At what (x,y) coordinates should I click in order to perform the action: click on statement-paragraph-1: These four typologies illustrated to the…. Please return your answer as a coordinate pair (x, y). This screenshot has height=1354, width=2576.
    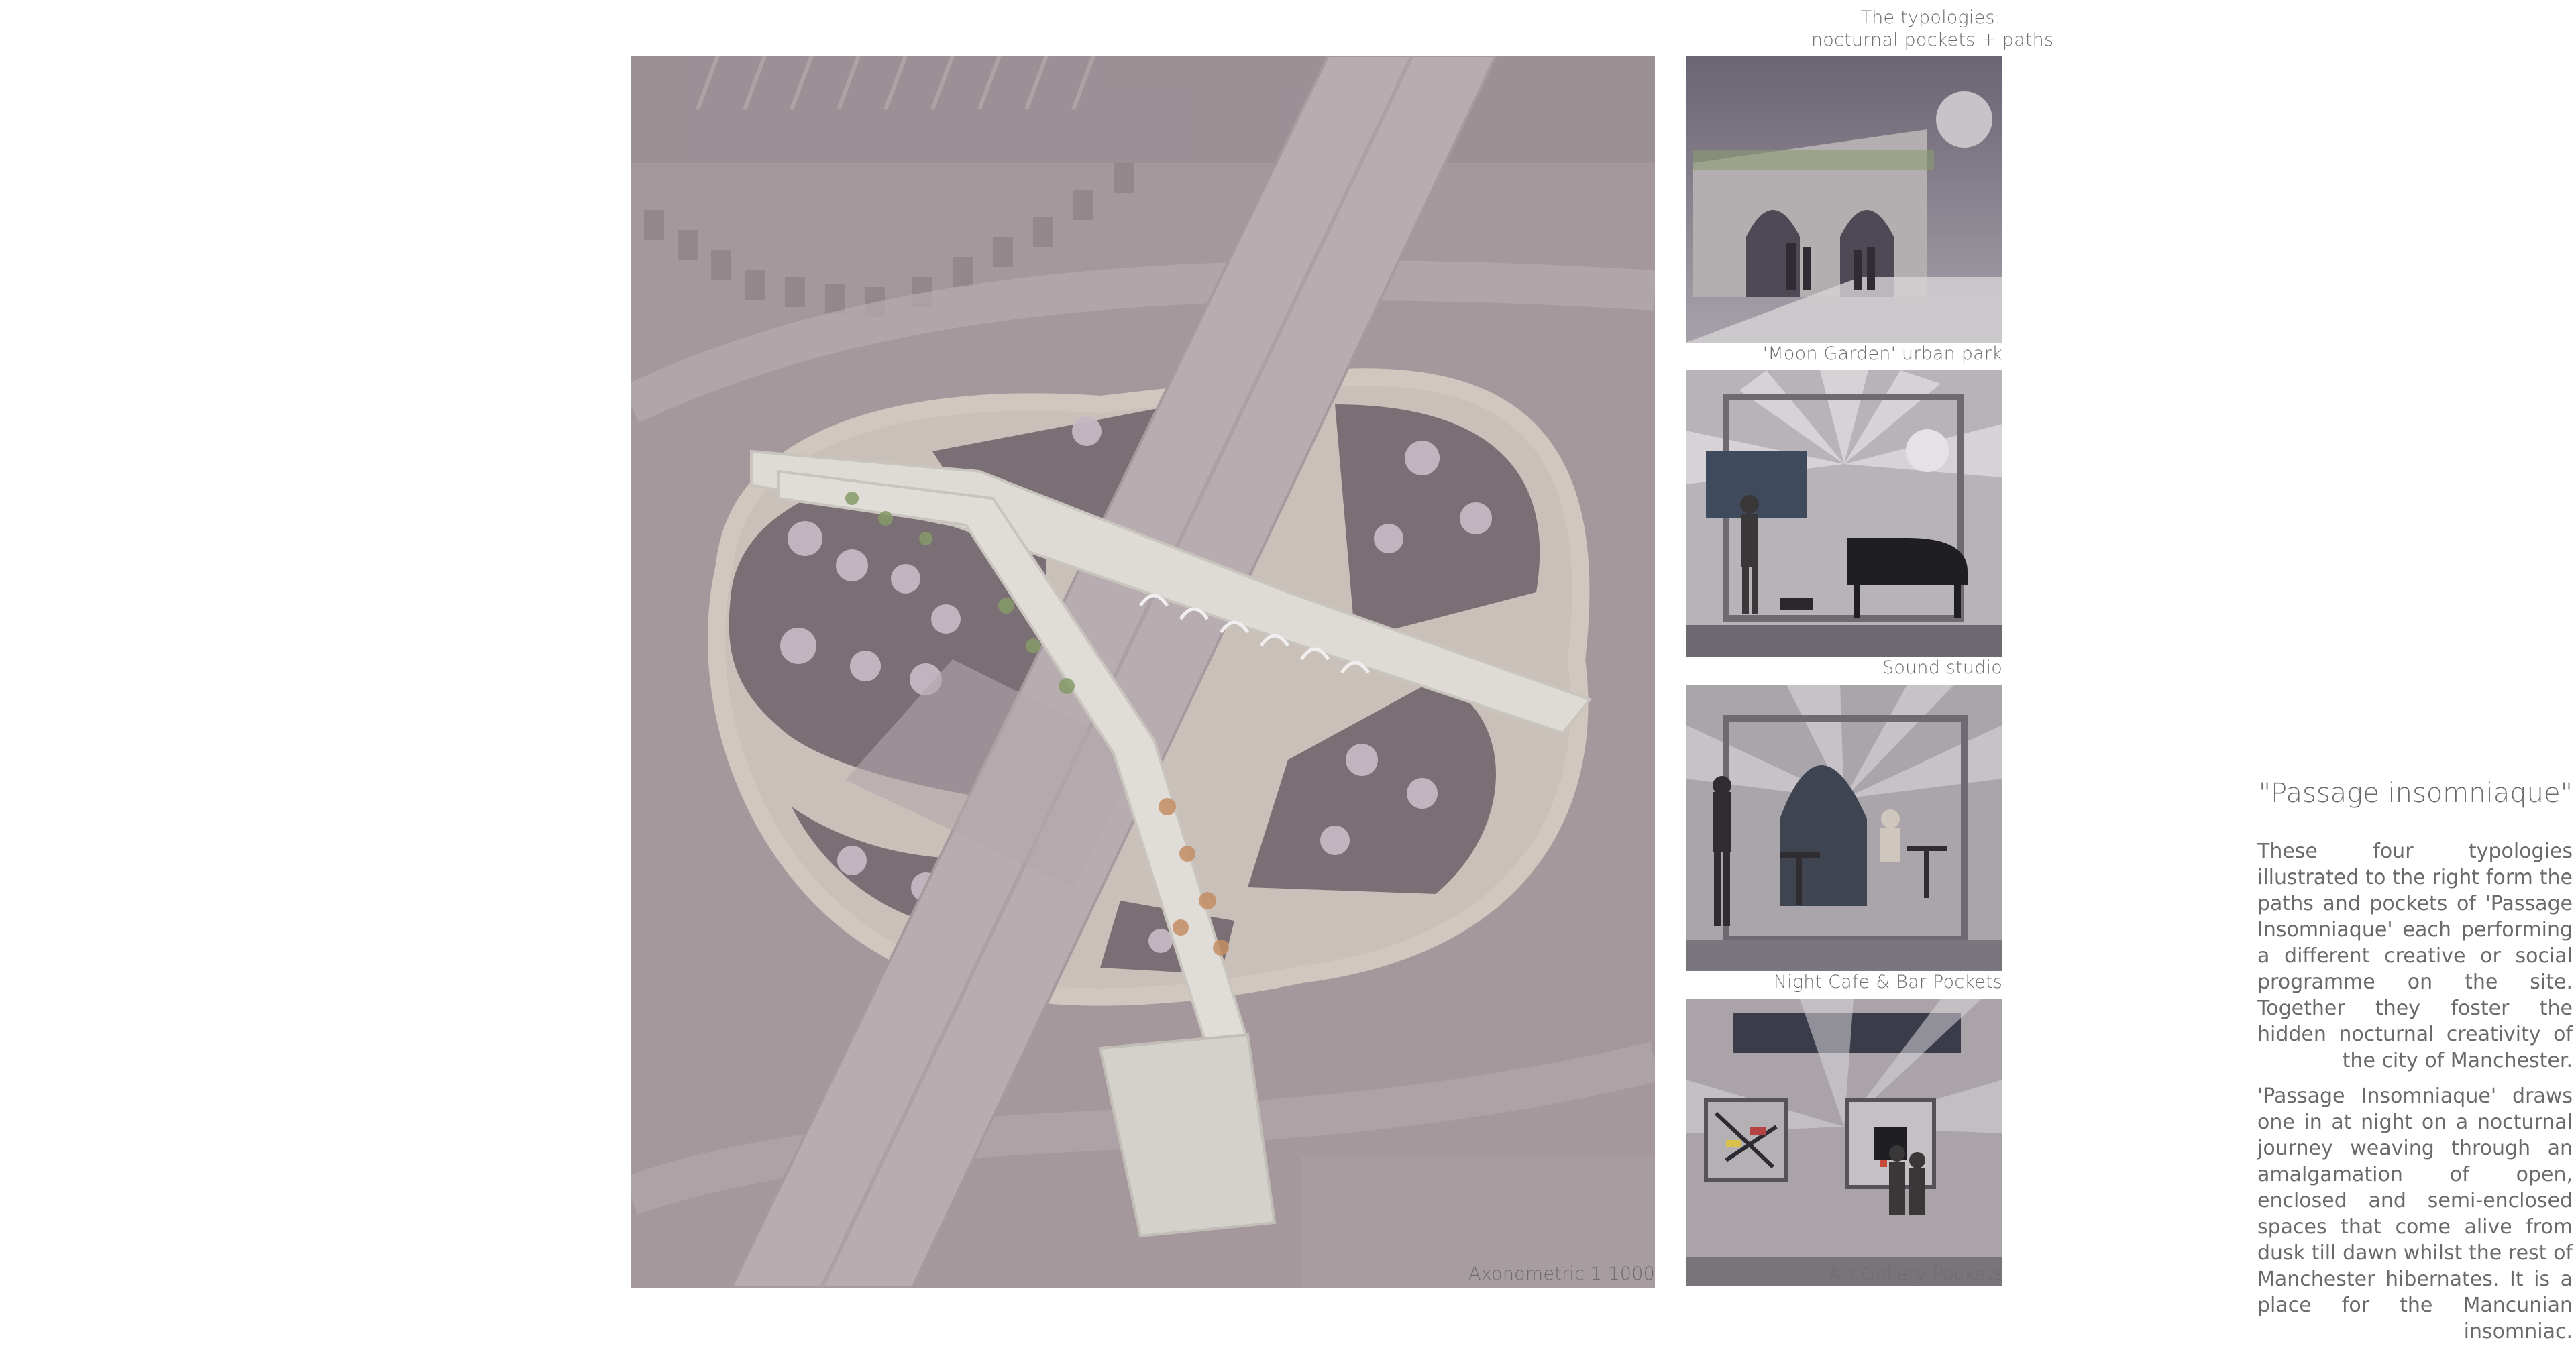
    Looking at the image, I should click on (2415, 956).